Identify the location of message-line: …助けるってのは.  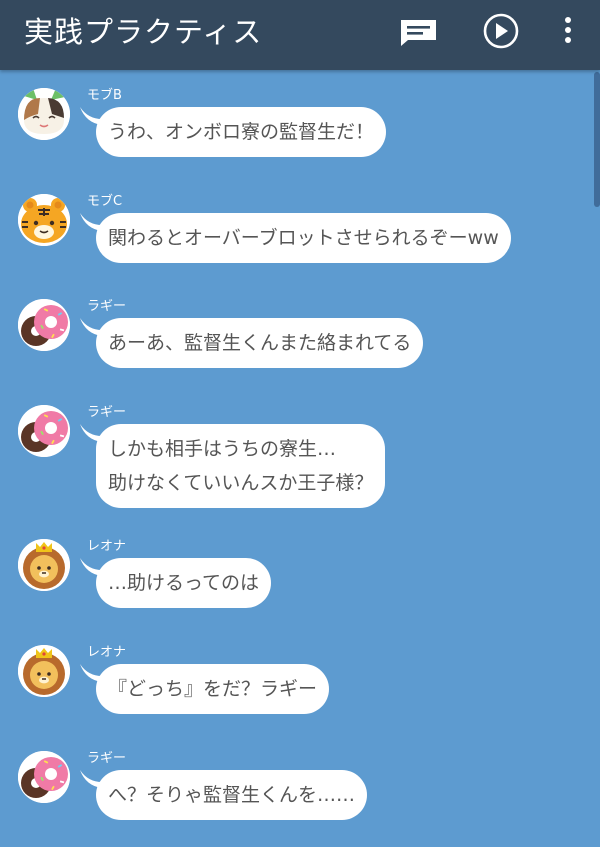
(184, 583).